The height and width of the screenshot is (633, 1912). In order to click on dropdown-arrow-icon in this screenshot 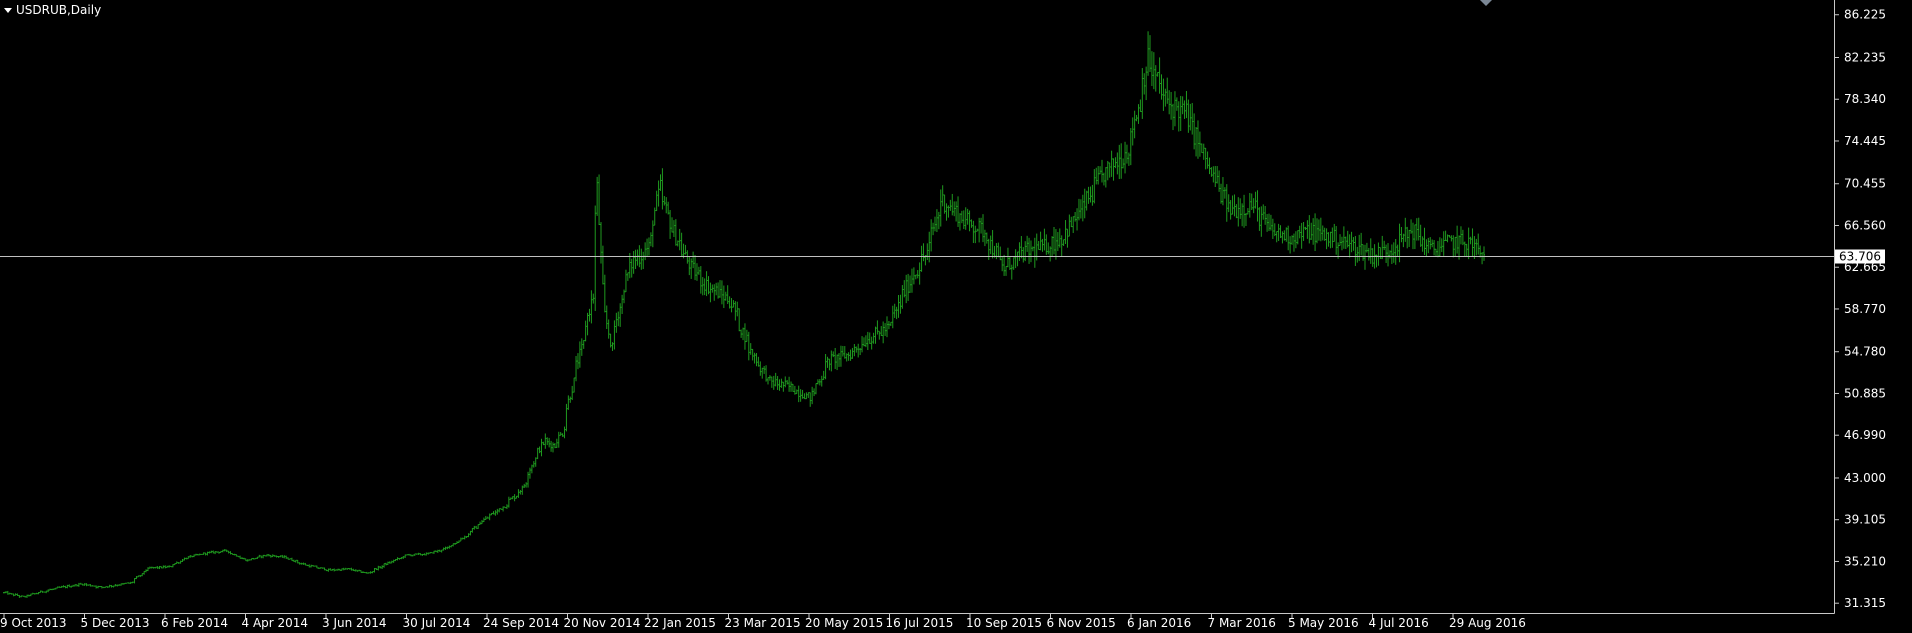, I will do `click(8, 10)`.